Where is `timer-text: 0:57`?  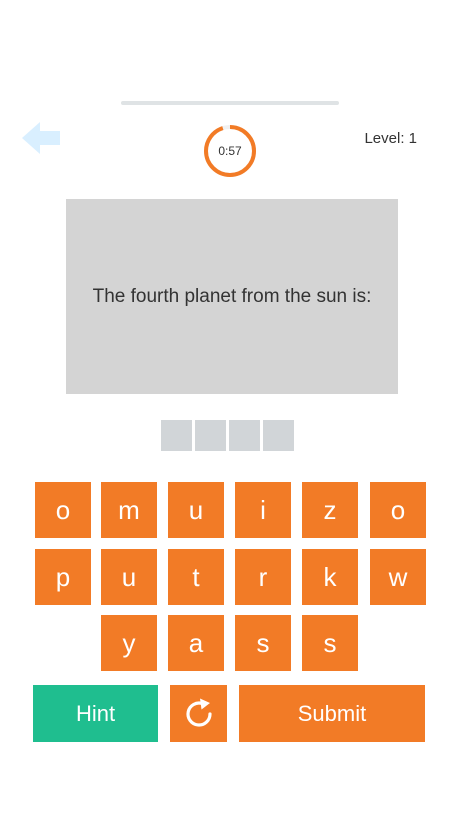 timer-text: 0:57 is located at coordinates (230, 151).